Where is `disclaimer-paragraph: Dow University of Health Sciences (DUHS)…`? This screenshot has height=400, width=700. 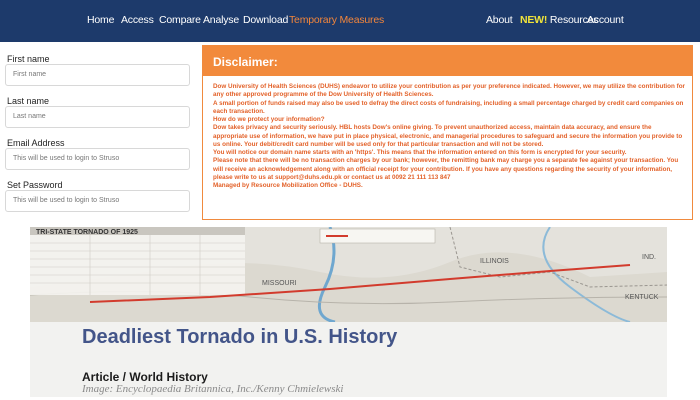 disclaimer-paragraph: Dow University of Health Sciences (DUHS)… is located at coordinates (449, 91).